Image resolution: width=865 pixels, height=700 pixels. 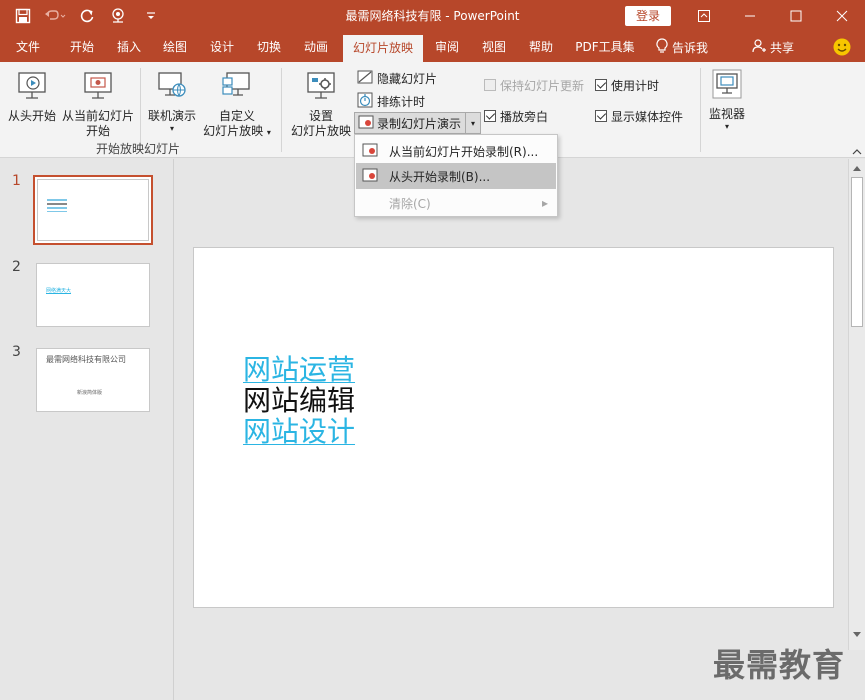 What do you see at coordinates (58, 205) in the screenshot?
I see `thumb-text-lines` at bounding box center [58, 205].